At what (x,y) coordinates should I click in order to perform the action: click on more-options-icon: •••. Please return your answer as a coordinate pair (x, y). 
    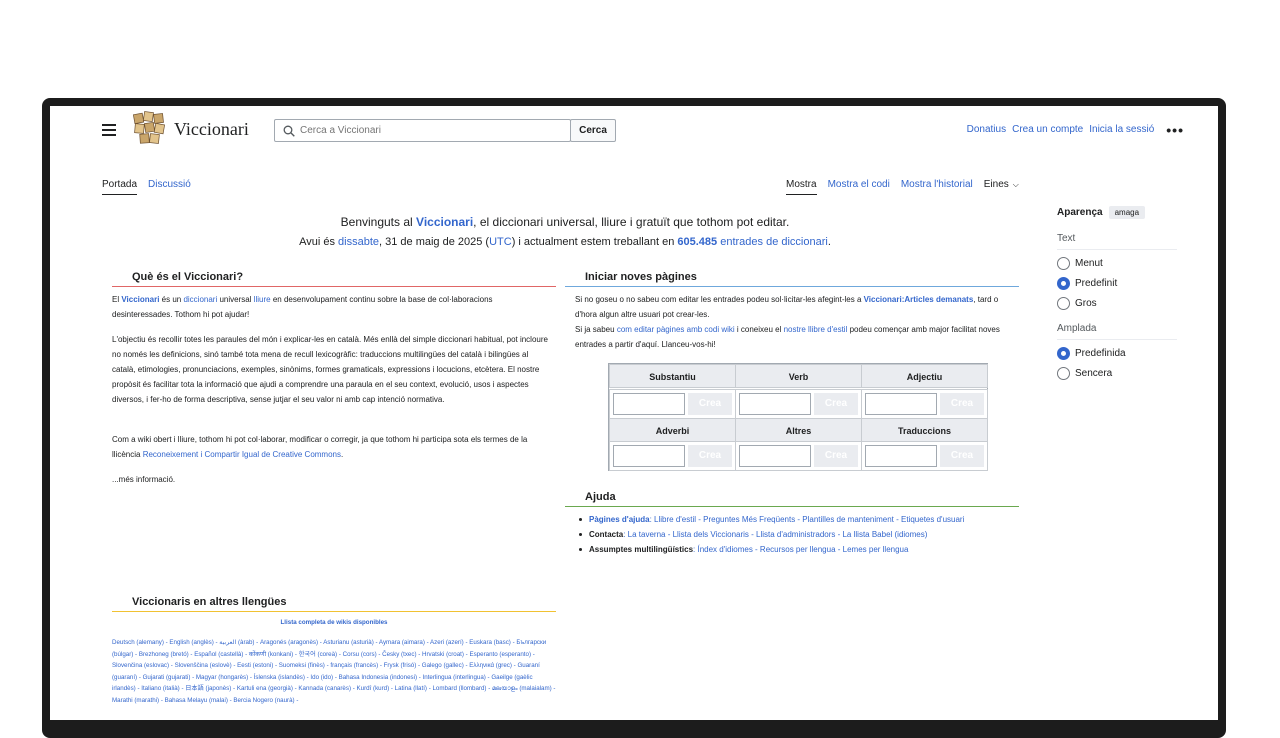
    Looking at the image, I should click on (1175, 130).